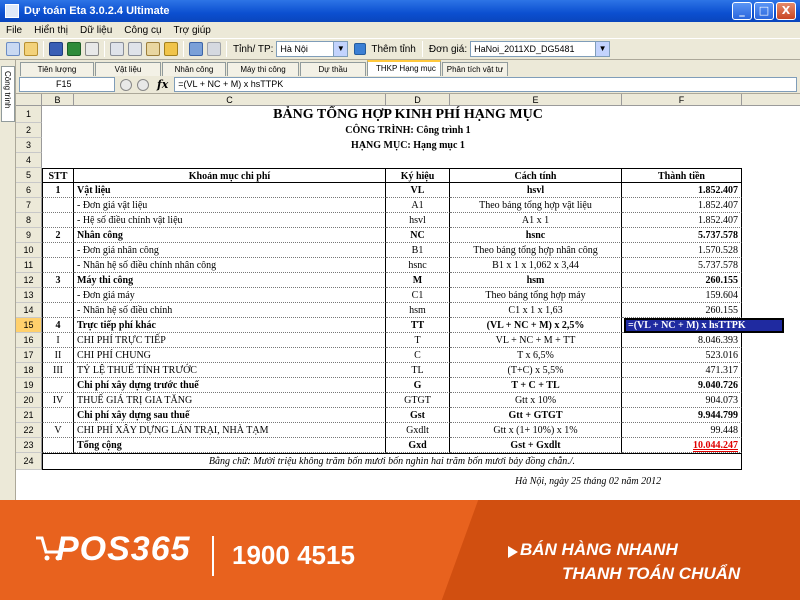  Describe the element at coordinates (57, 69) in the screenshot. I see `tab-tien-luong: Tiên lượng` at that location.